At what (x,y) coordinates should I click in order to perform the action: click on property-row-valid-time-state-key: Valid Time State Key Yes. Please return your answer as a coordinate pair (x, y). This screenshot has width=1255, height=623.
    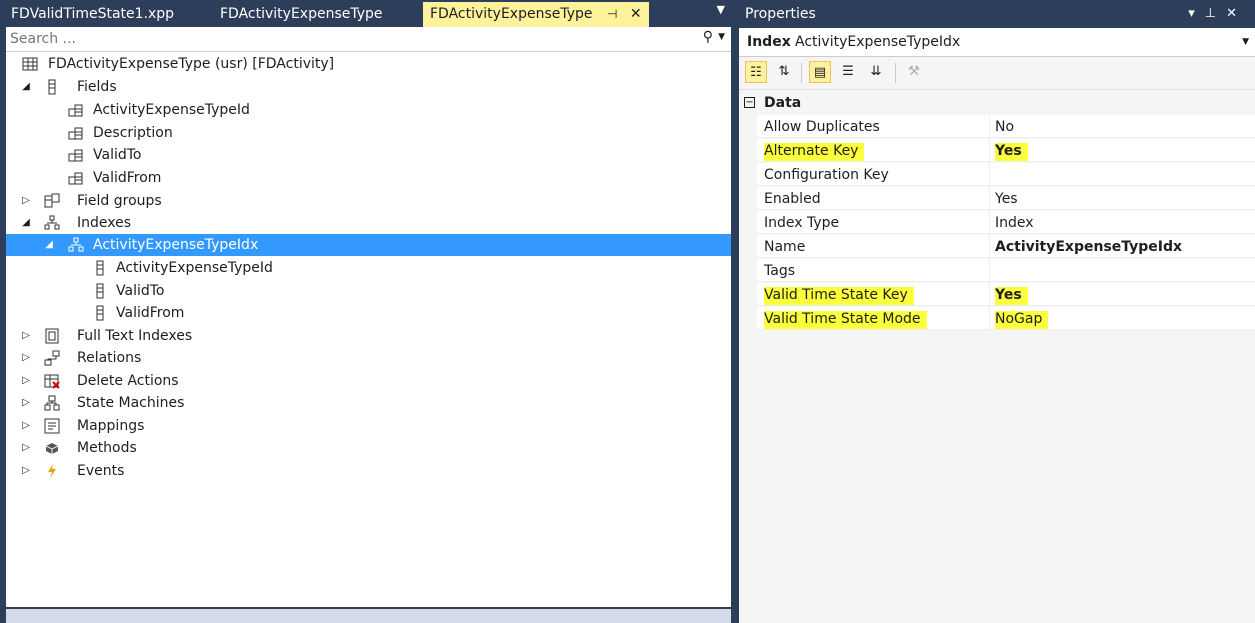
    Looking at the image, I should click on (997, 295).